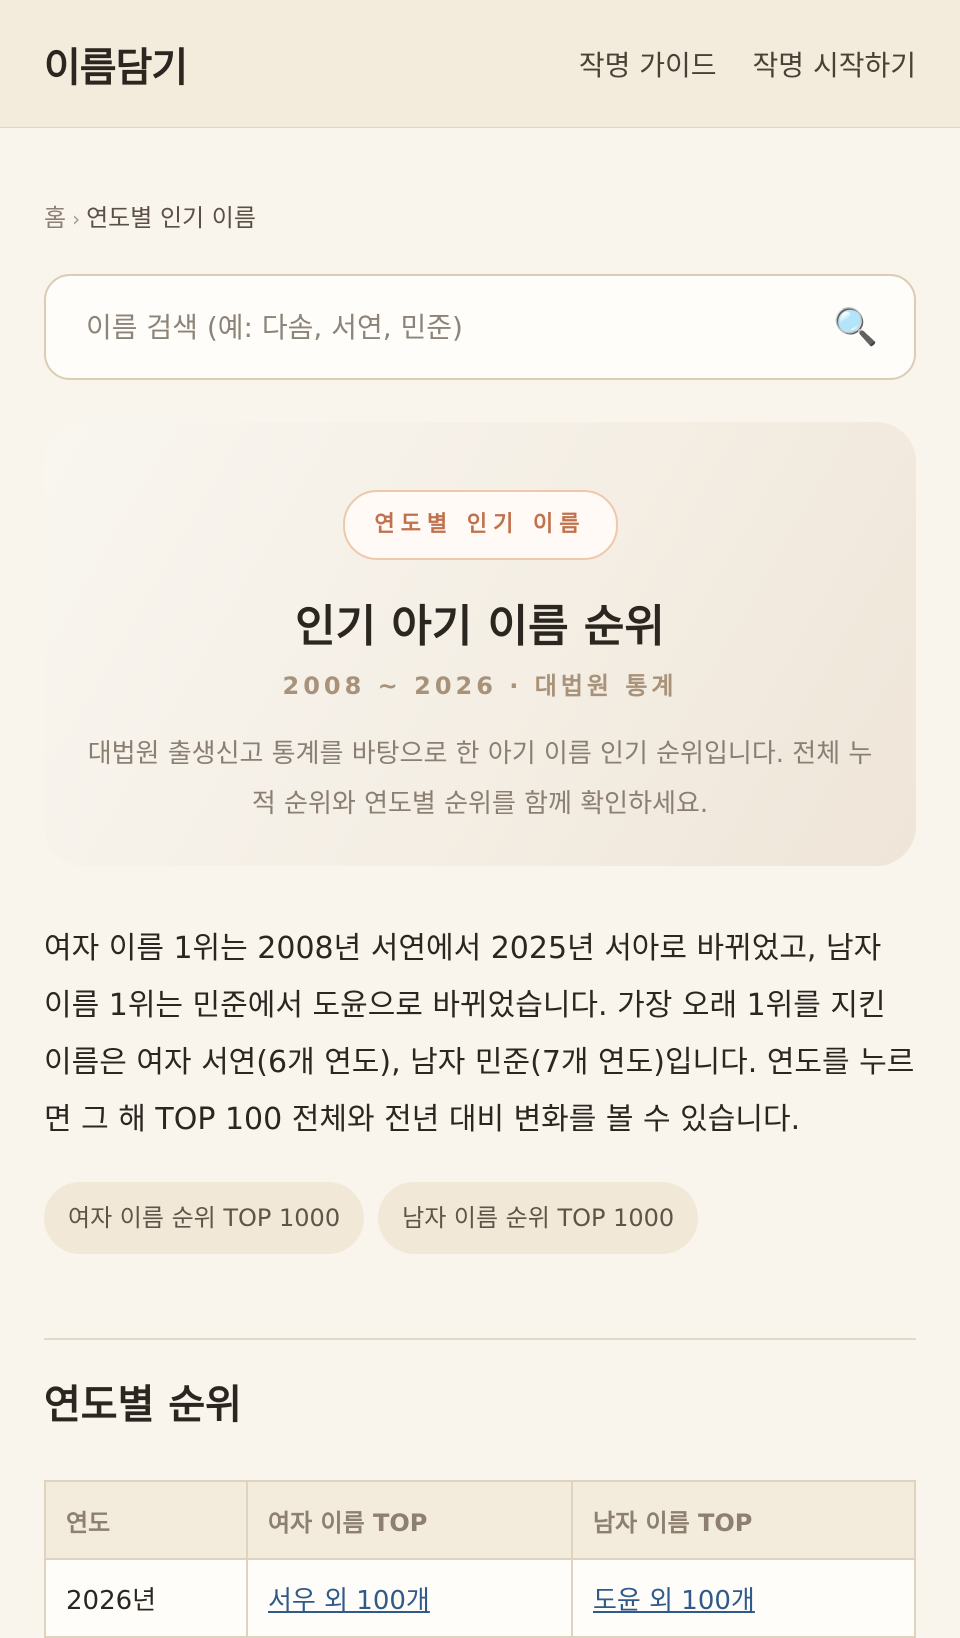  What do you see at coordinates (480, 686) in the screenshot?
I see `hero-meta: 2008 ~ 2026 · 대법원 통계` at bounding box center [480, 686].